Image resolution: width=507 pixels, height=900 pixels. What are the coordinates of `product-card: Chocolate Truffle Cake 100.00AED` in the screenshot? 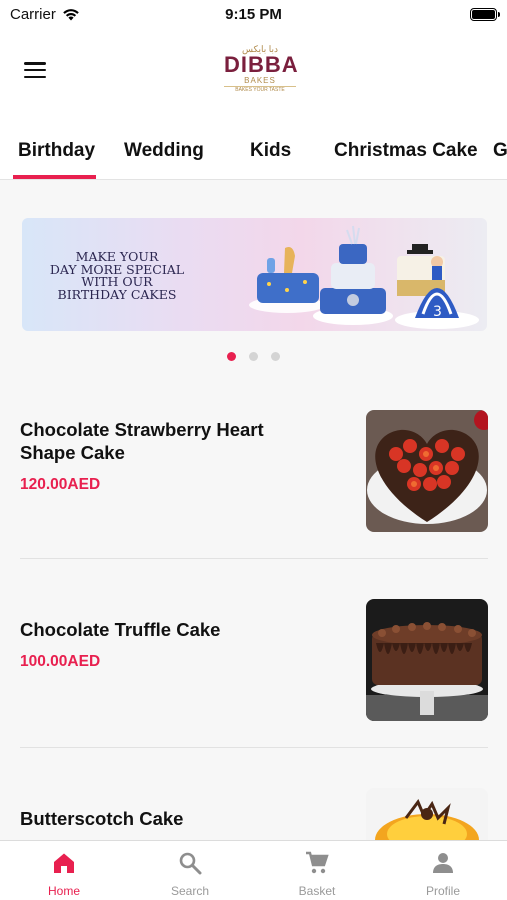 It's located at (254, 660).